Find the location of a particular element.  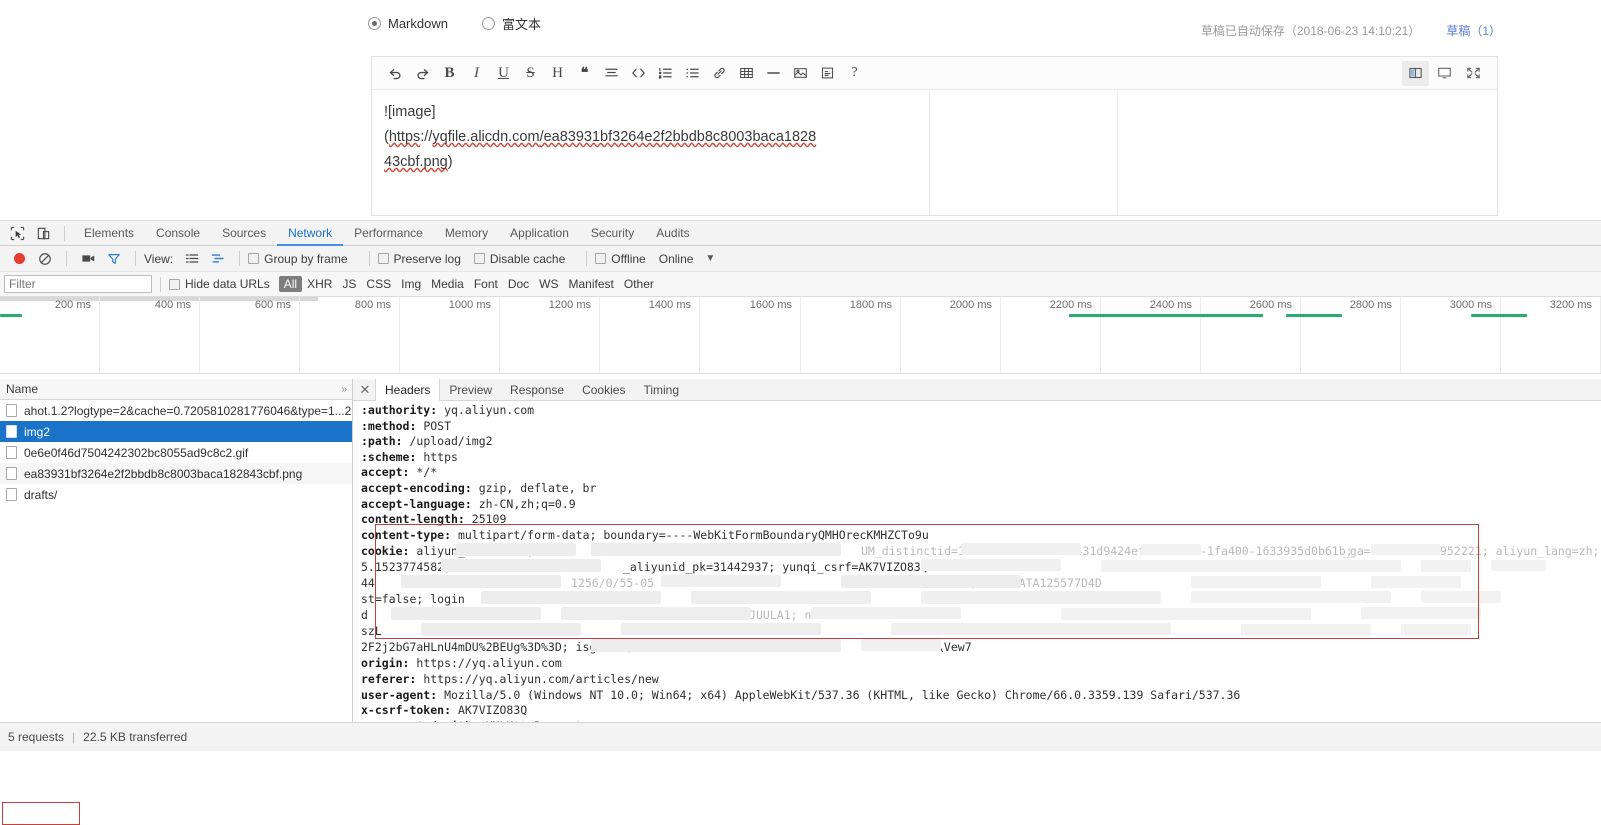

header-key: :authority: is located at coordinates (399, 410).